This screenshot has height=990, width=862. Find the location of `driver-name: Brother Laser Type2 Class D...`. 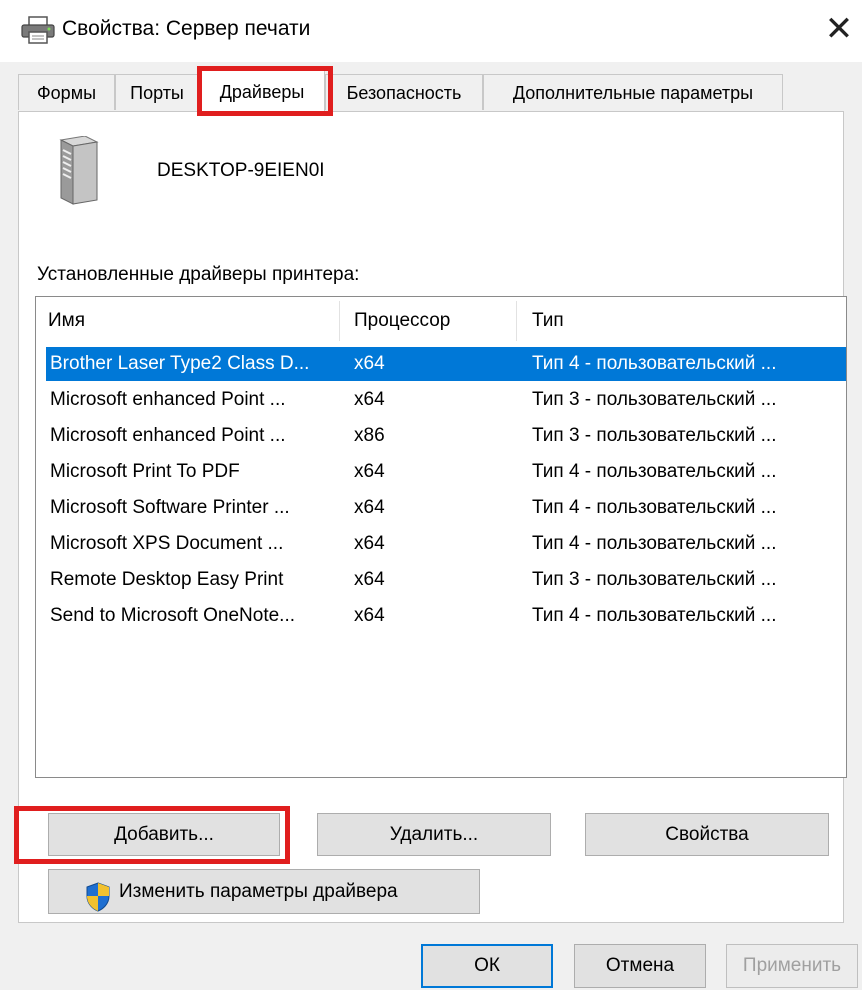

driver-name: Brother Laser Type2 Class D... is located at coordinates (180, 363).